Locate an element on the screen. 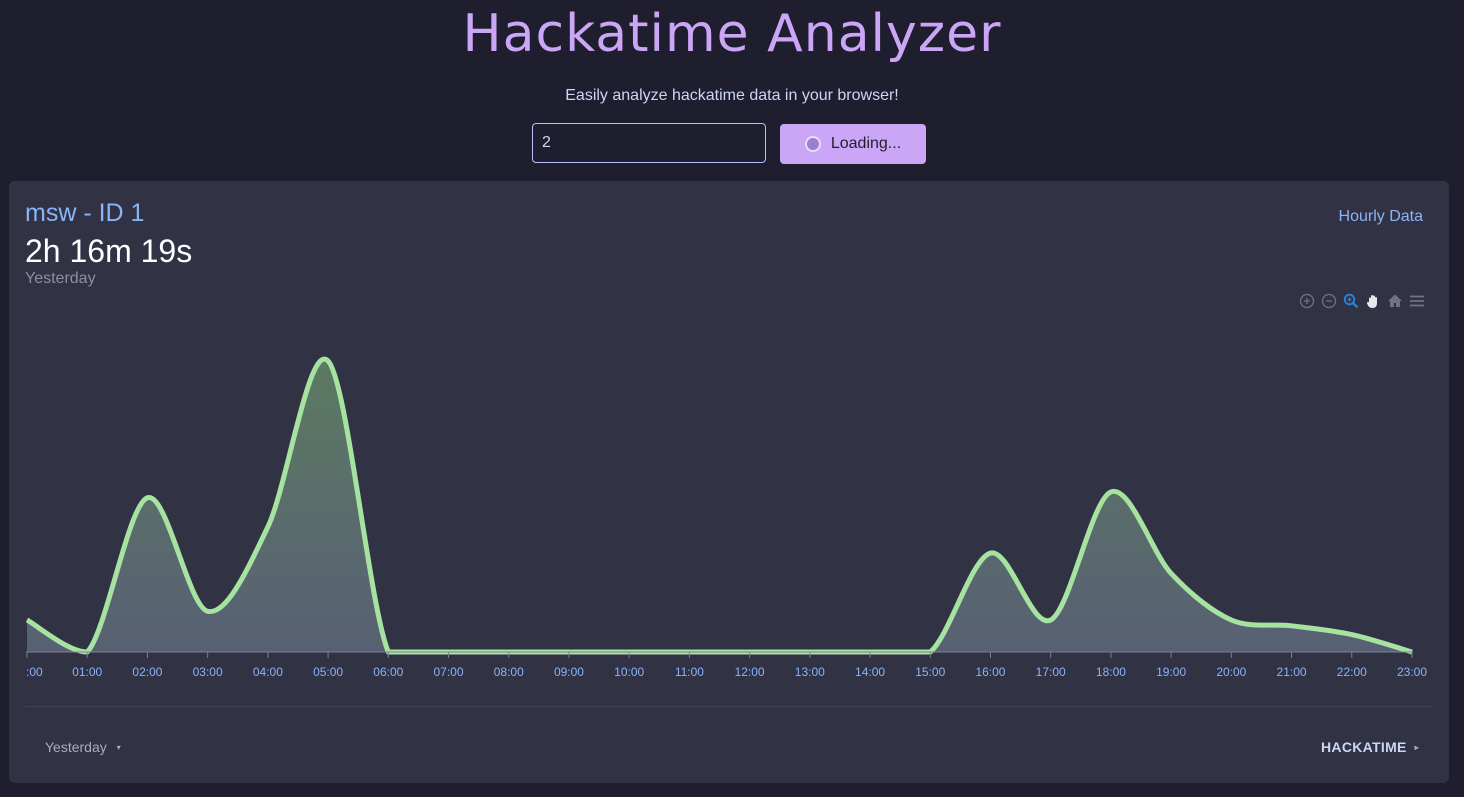 This screenshot has height=797, width=1464. x-tick-label: 18:00 is located at coordinates (1111, 672).